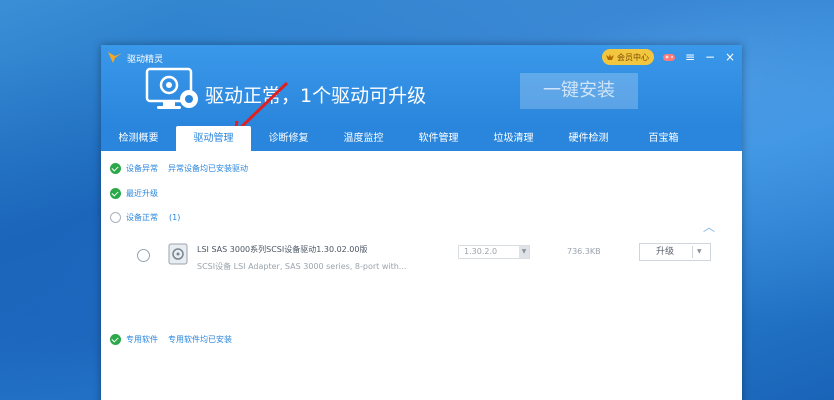 The width and height of the screenshot is (834, 400). What do you see at coordinates (142, 339) in the screenshot?
I see `section-label: 专用软件` at bounding box center [142, 339].